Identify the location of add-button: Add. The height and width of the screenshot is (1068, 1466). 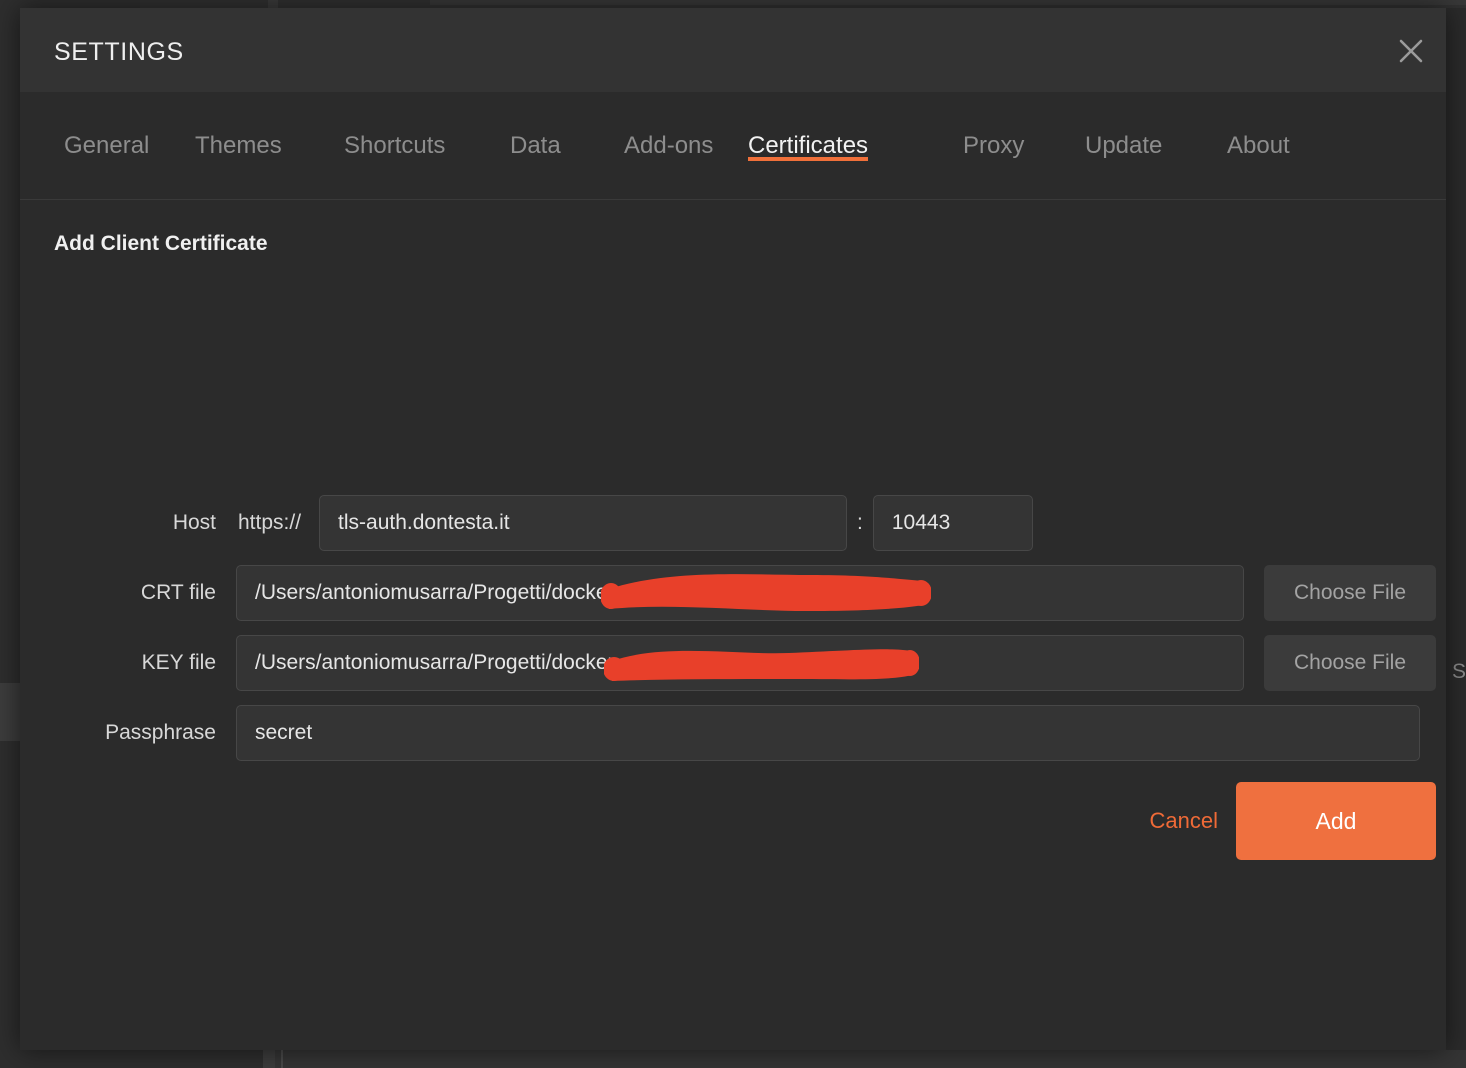
(1336, 821).